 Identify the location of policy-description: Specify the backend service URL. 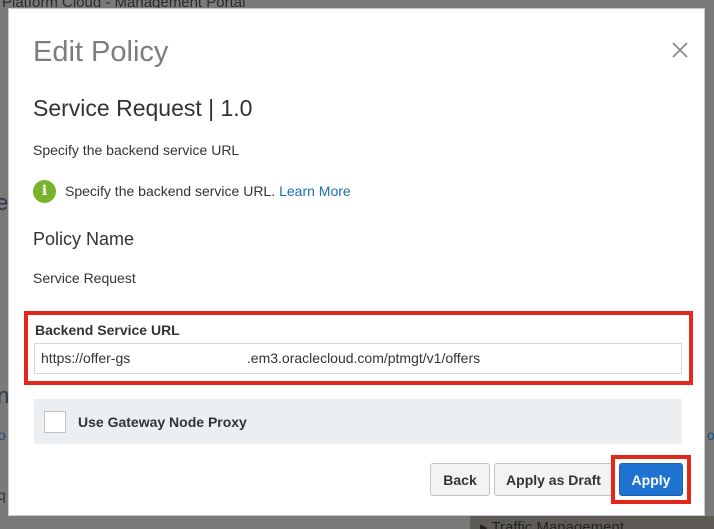
(136, 150).